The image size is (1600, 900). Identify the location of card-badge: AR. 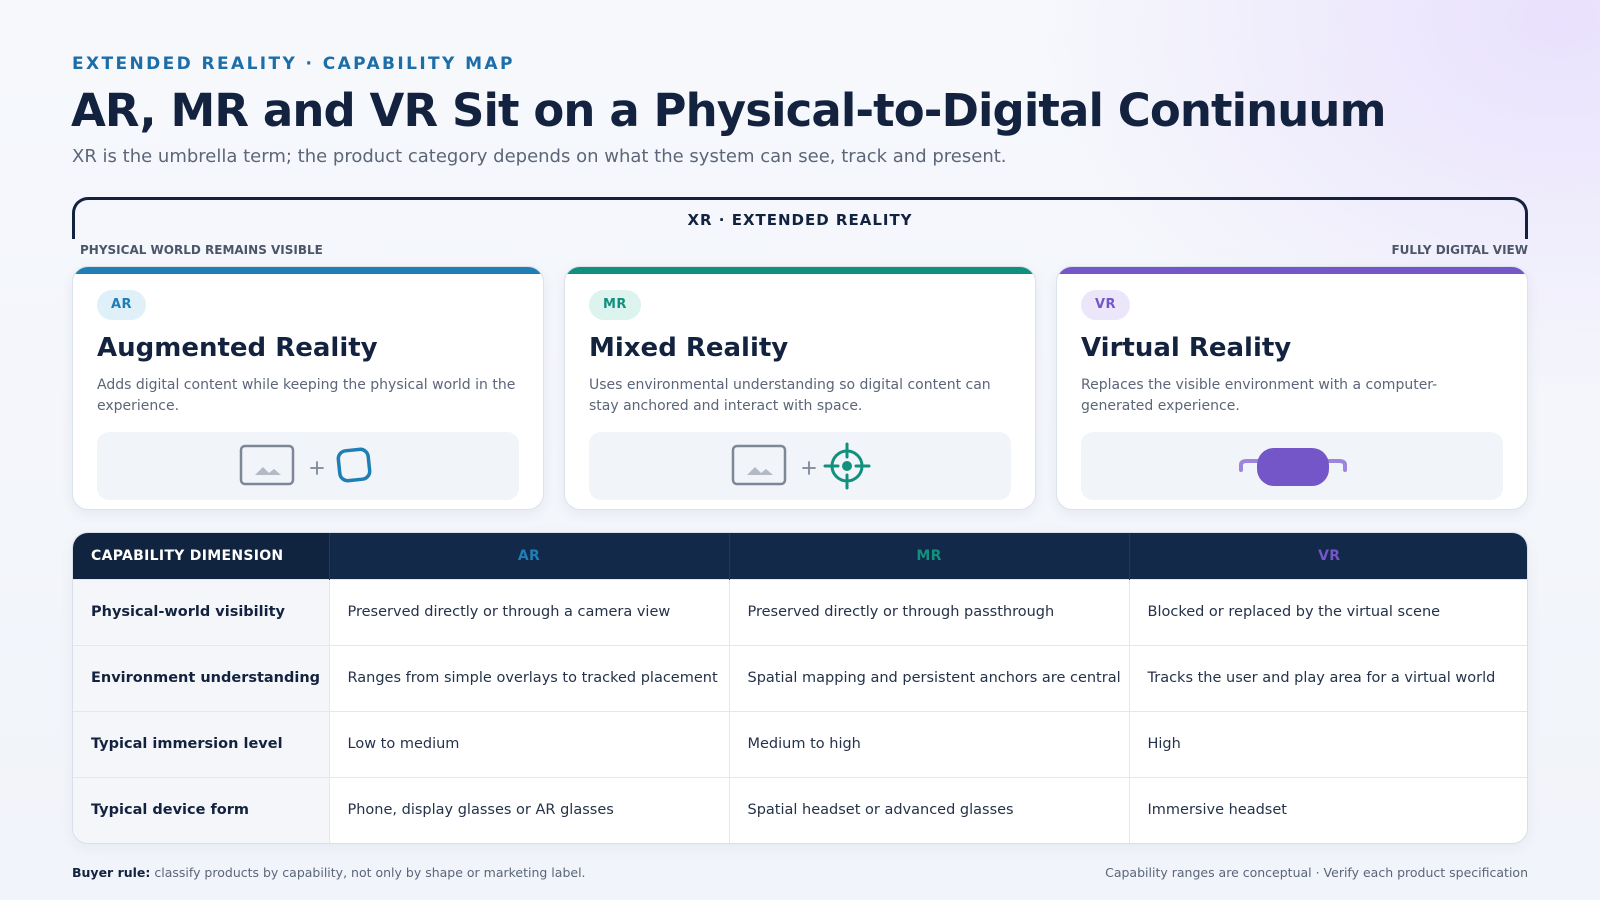
(122, 305).